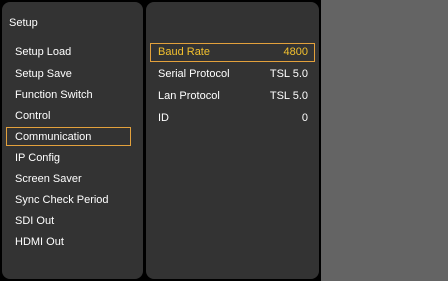 The height and width of the screenshot is (281, 448). What do you see at coordinates (184, 52) in the screenshot?
I see `param-label: Baud Rate` at bounding box center [184, 52].